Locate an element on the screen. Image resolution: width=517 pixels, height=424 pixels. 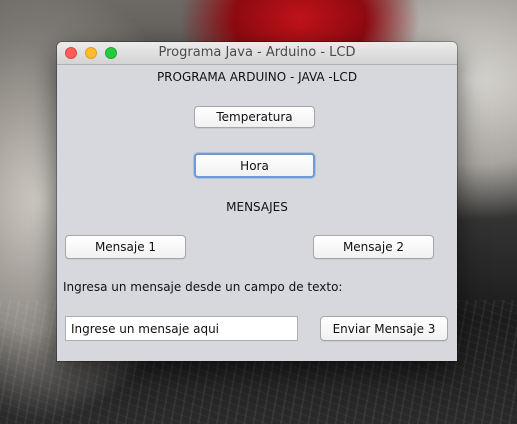
page-title: PROGRAMA ARDUINO - JAVA -LCD is located at coordinates (257, 77).